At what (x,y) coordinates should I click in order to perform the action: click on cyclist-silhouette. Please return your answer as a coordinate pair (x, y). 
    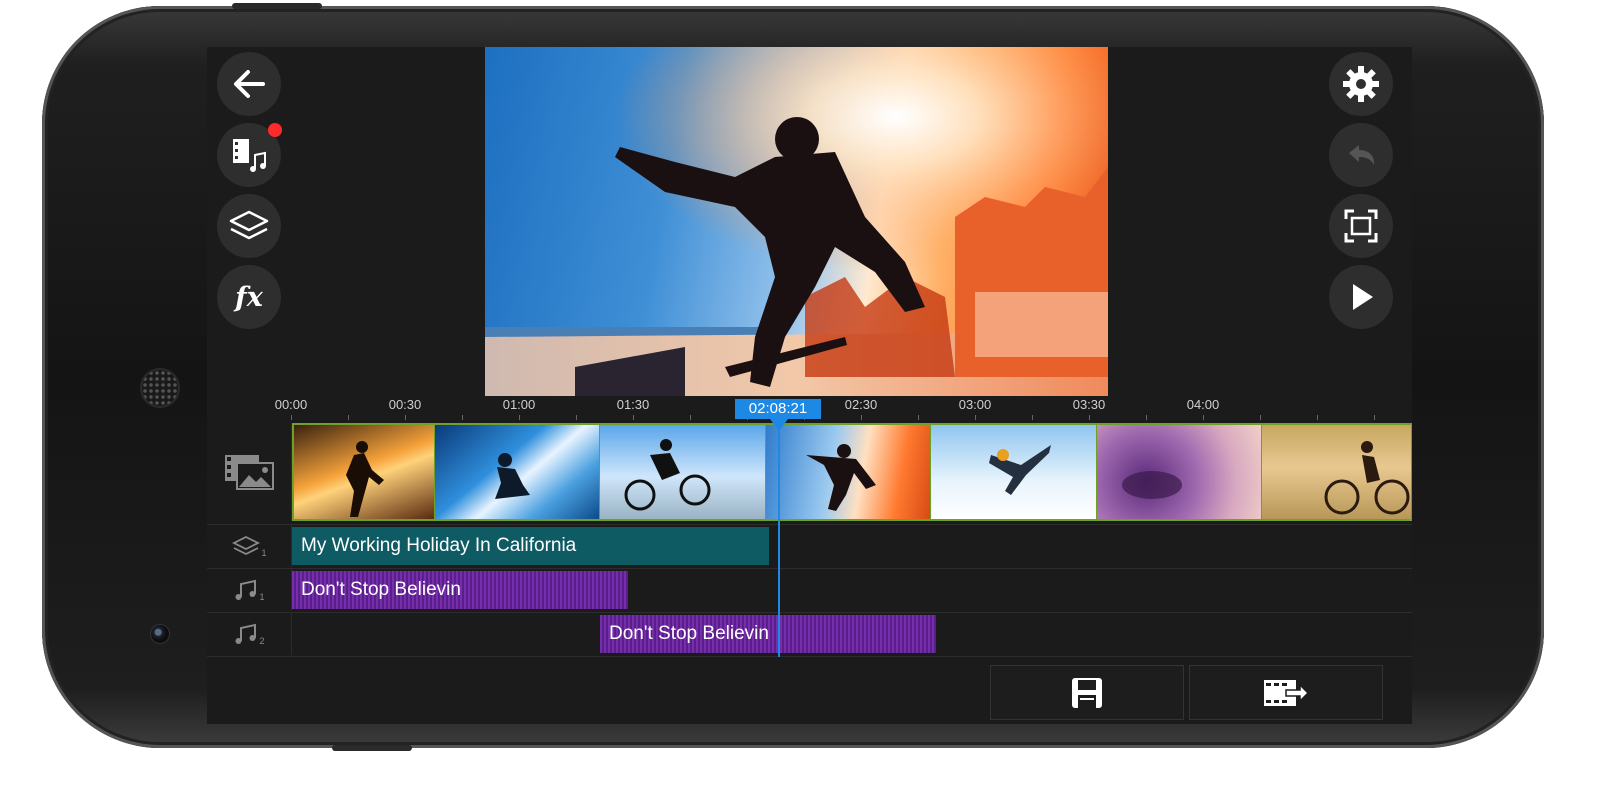
    Looking at the image, I should click on (1367, 478).